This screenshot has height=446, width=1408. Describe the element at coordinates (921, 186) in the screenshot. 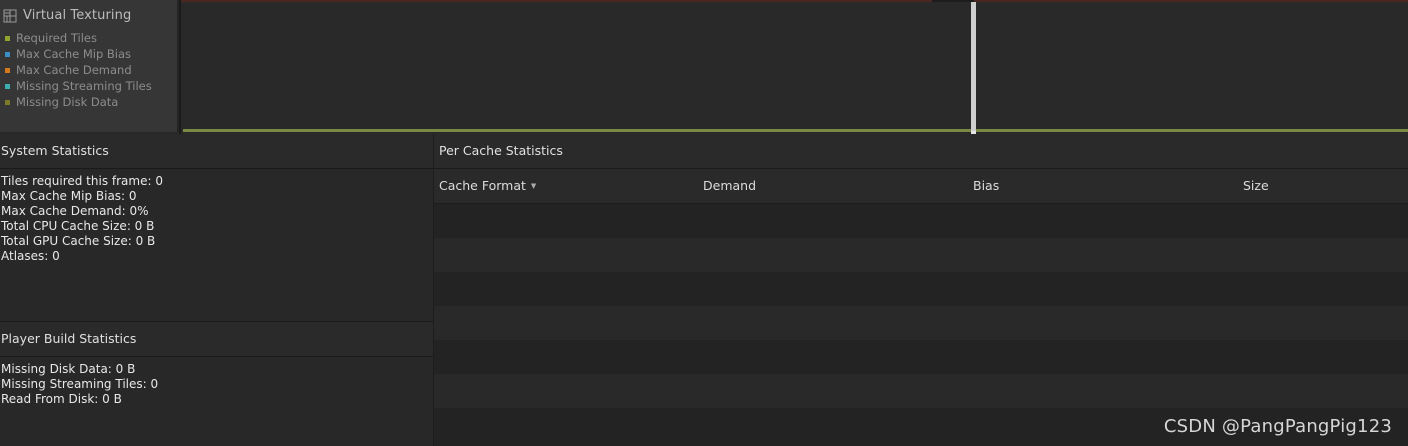

I see `cache-table-header: Cache Format ▼ Demand Bias Size` at that location.